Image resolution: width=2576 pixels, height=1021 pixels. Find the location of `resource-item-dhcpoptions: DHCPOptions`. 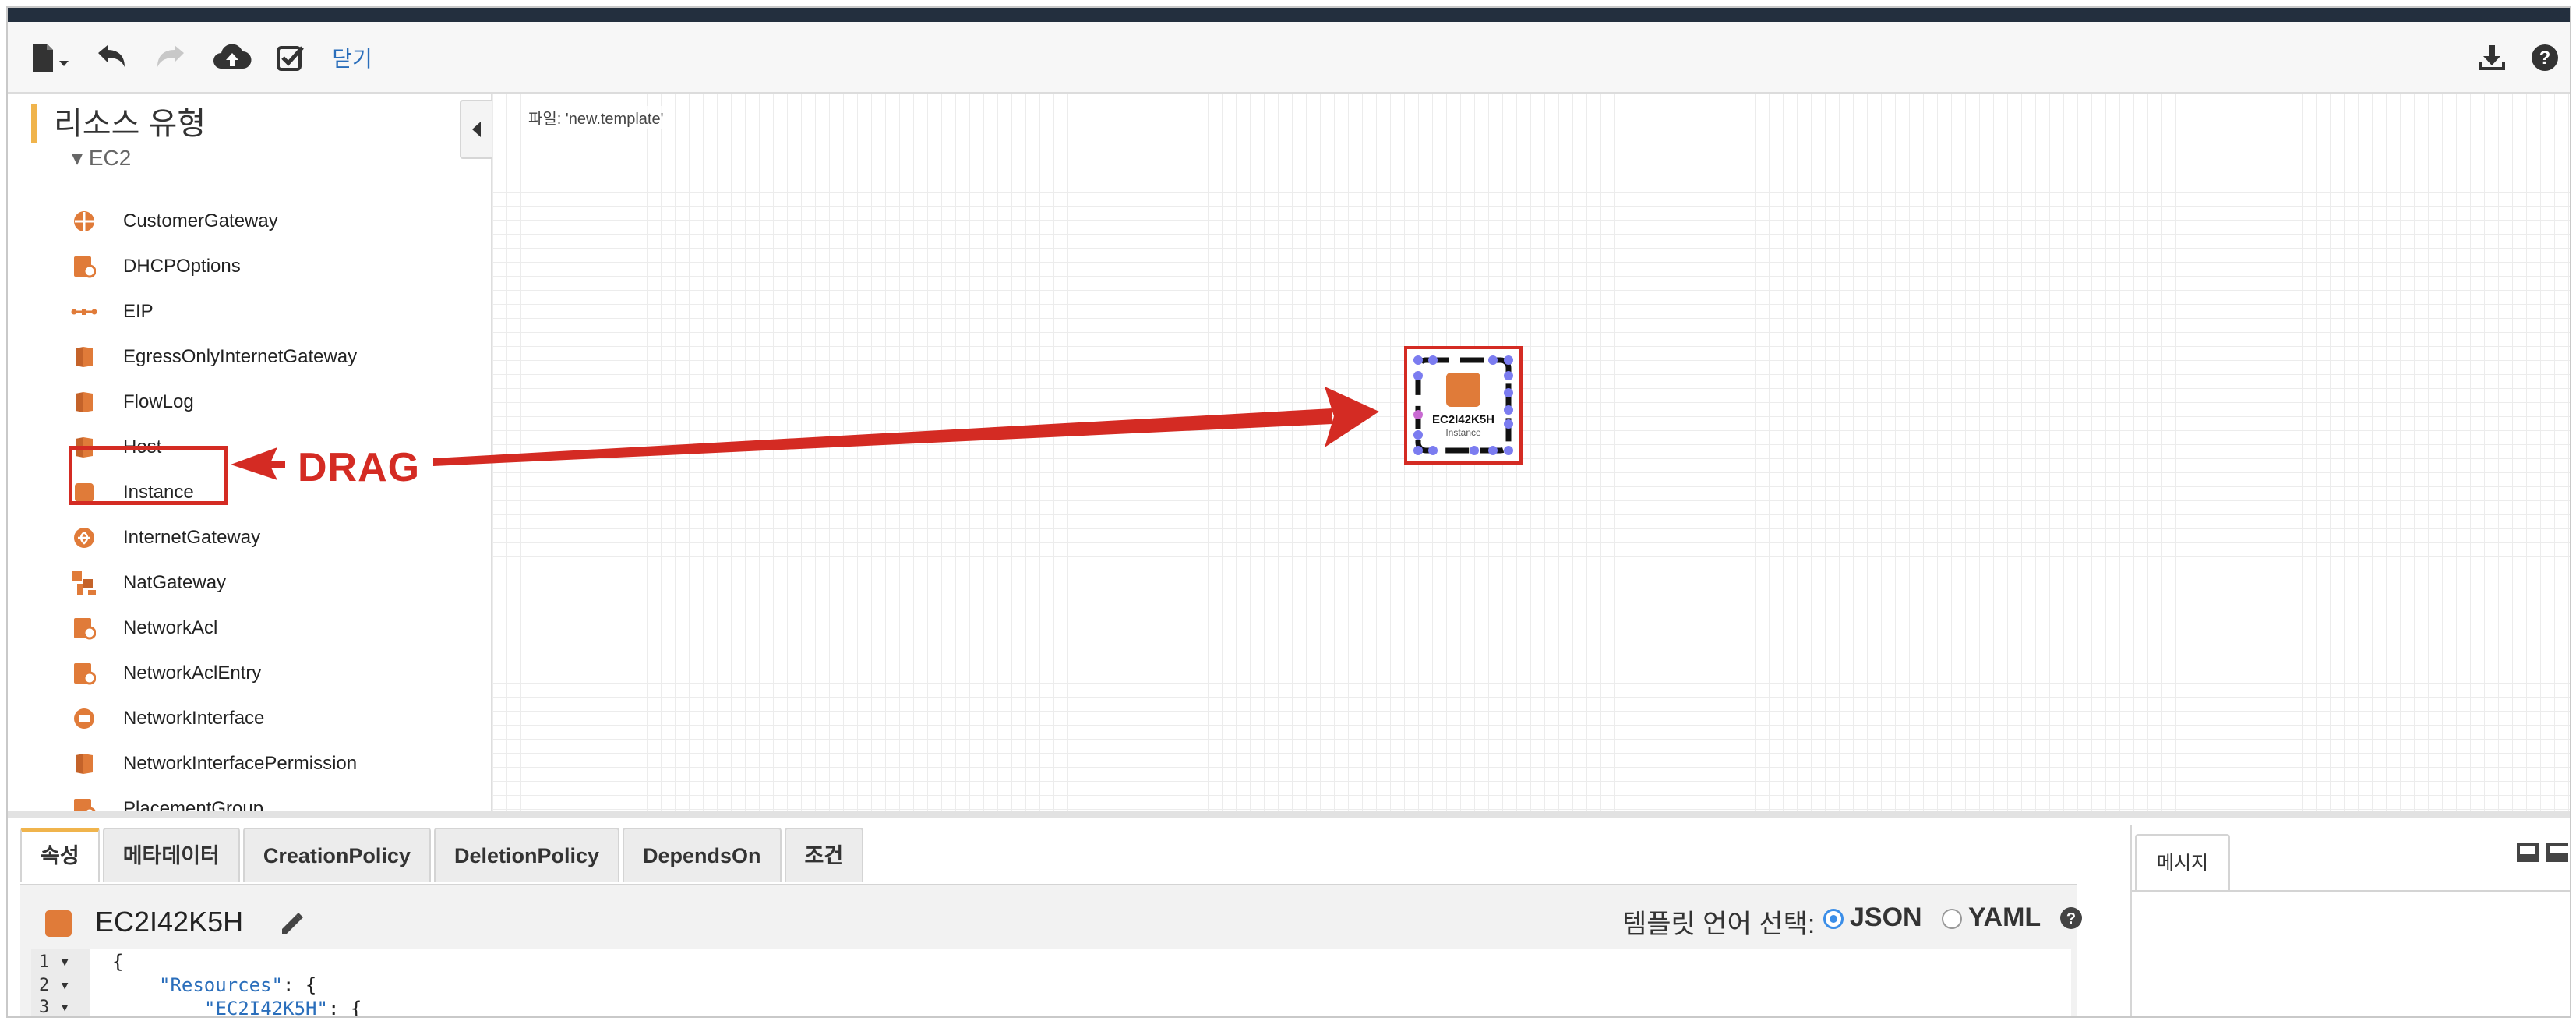

resource-item-dhcpoptions: DHCPOptions is located at coordinates (155, 266).